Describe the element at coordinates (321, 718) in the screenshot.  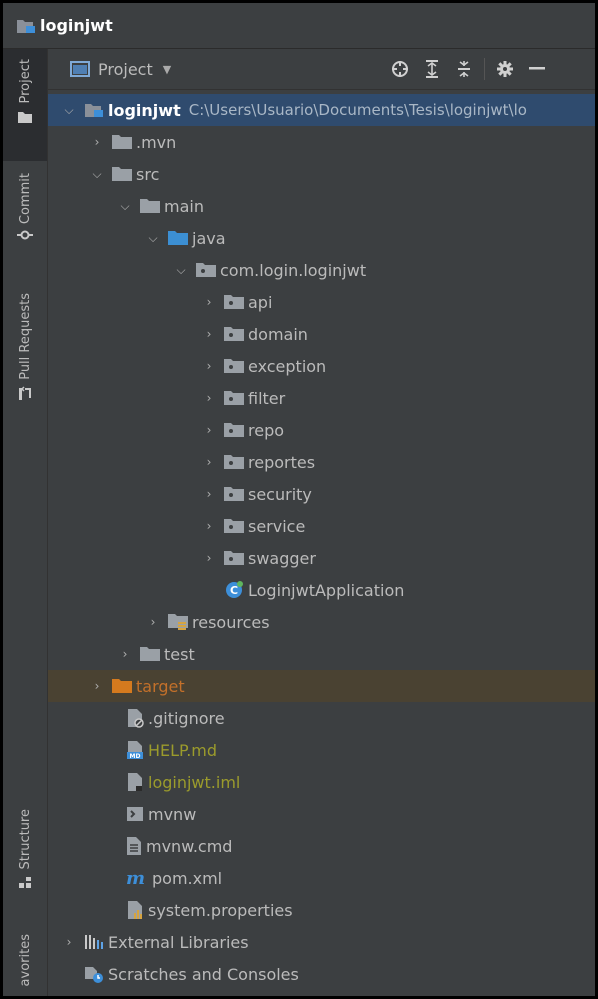
I see `tree-node-gitignore: .gitignore` at that location.